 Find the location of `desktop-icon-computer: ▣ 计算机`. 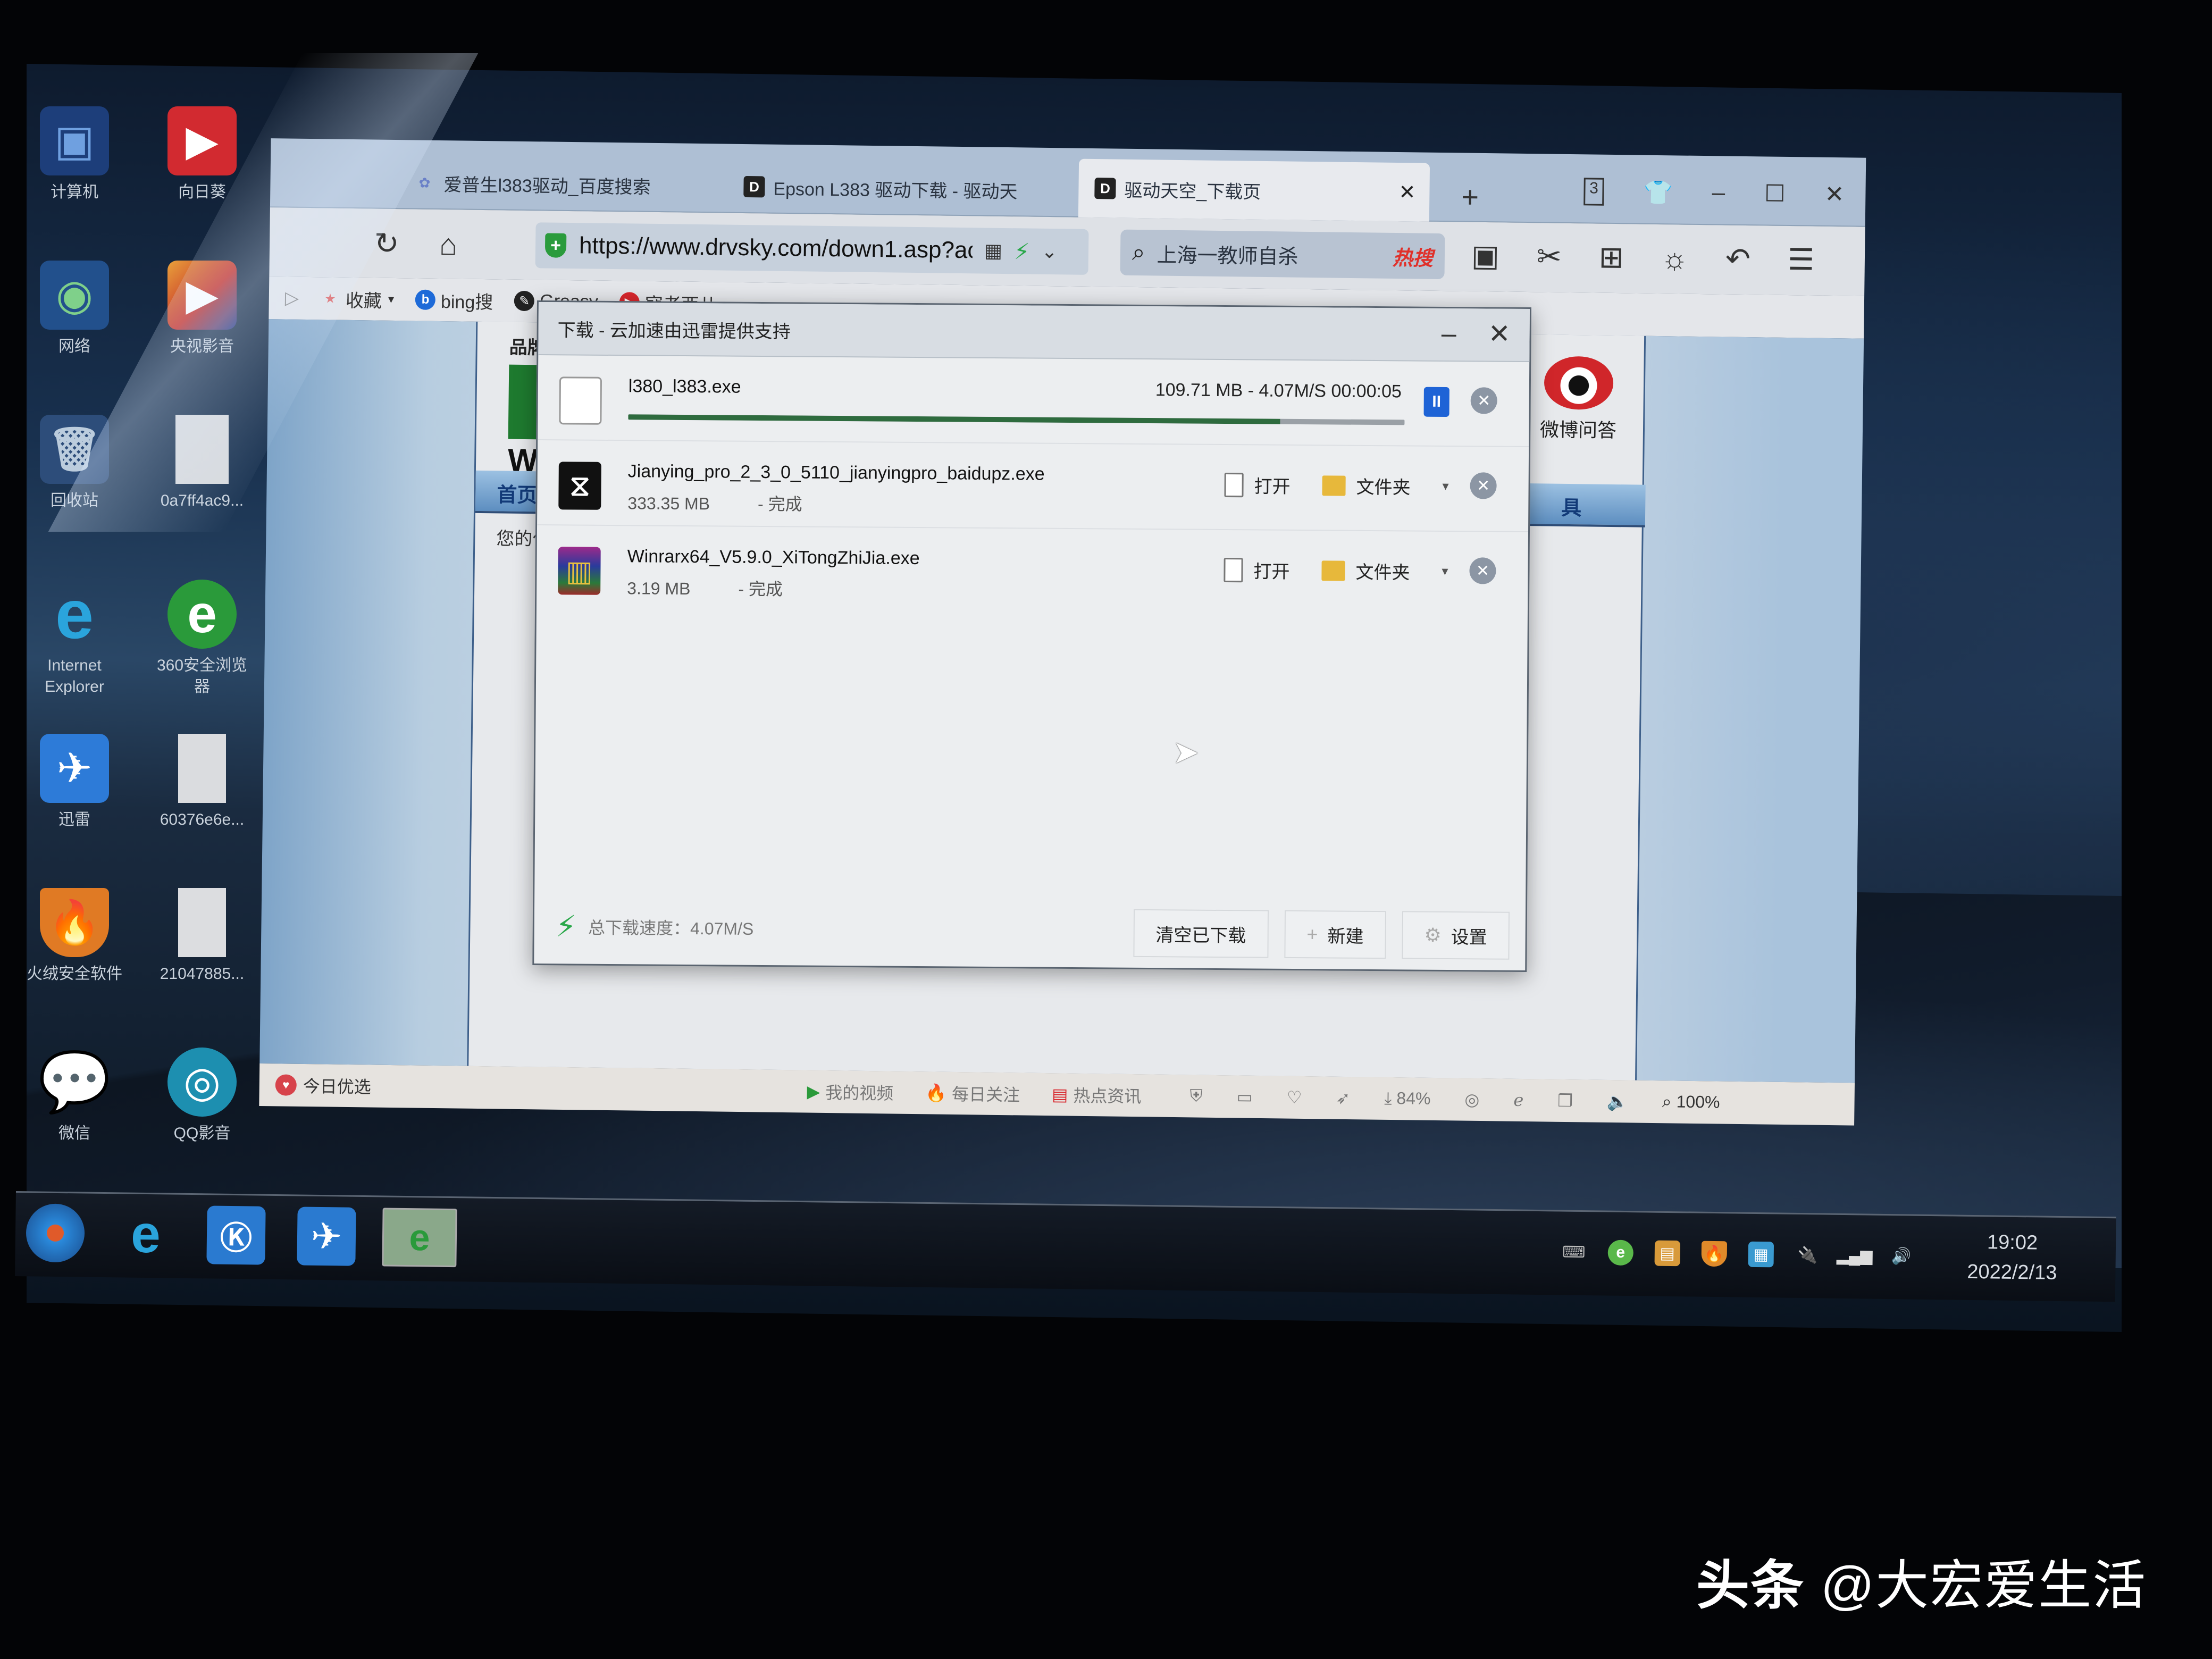

desktop-icon-computer: ▣ 计算机 is located at coordinates (74, 154).